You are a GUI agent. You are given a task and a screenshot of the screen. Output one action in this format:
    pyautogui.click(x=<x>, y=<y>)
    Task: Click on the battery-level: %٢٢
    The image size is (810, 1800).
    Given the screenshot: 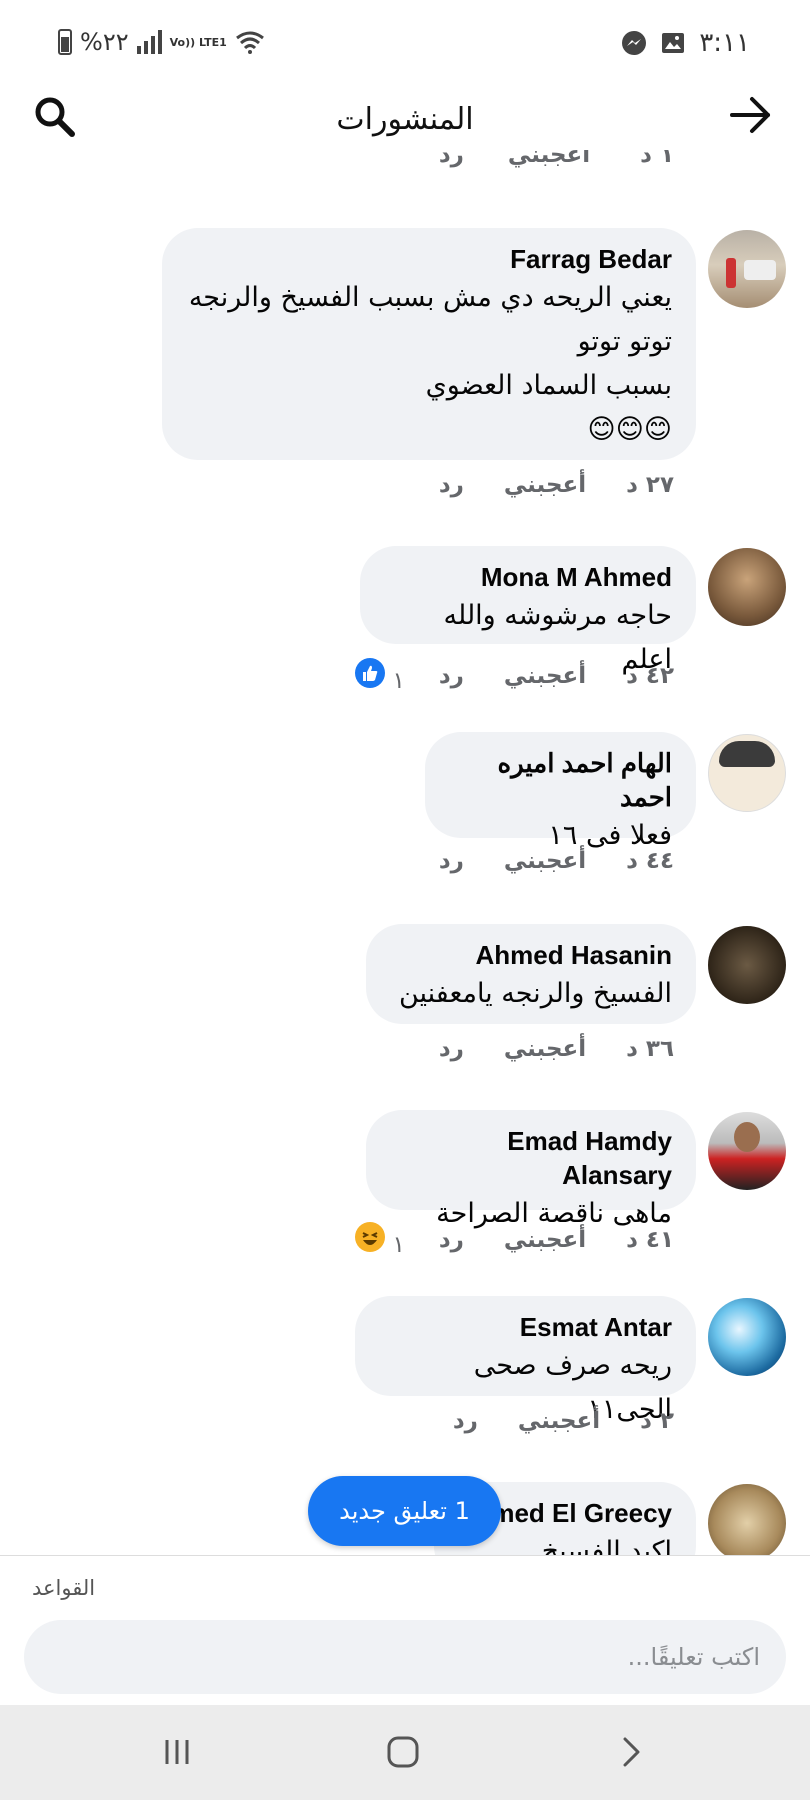 What is the action you would take?
    pyautogui.click(x=104, y=42)
    